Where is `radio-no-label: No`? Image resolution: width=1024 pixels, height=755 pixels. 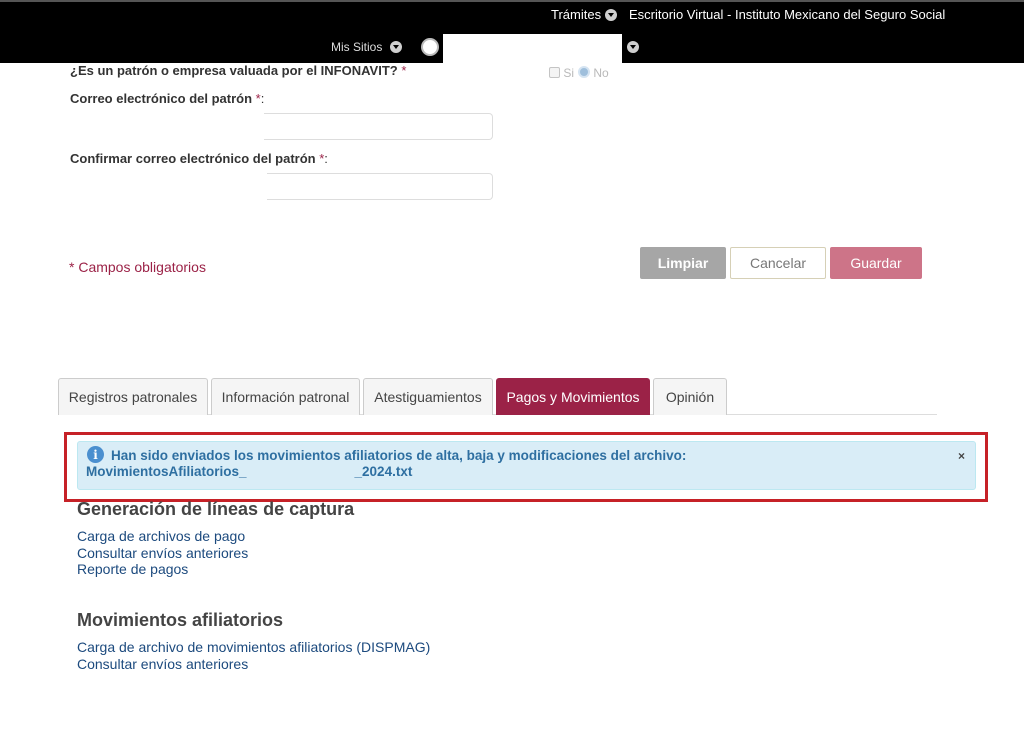
radio-no-label: No is located at coordinates (601, 73).